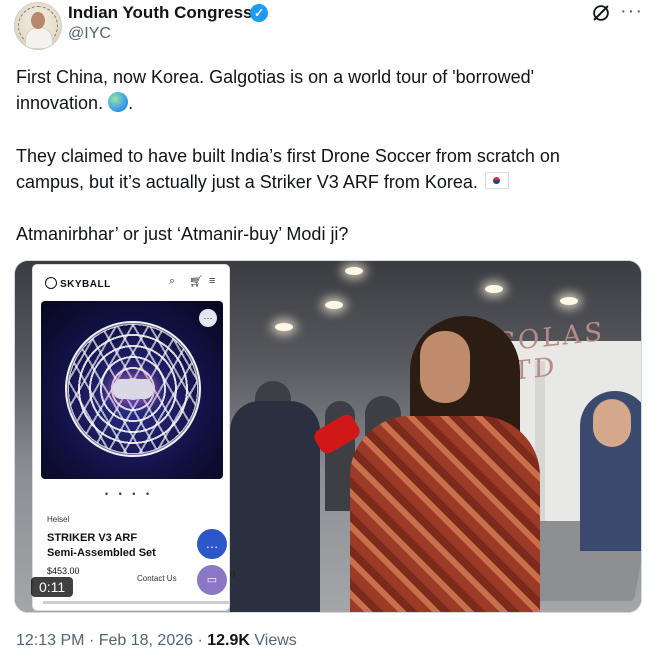 Image resolution: width=658 pixels, height=657 pixels. Describe the element at coordinates (52, 587) in the screenshot. I see `video-duration-badge: 0:11` at that location.